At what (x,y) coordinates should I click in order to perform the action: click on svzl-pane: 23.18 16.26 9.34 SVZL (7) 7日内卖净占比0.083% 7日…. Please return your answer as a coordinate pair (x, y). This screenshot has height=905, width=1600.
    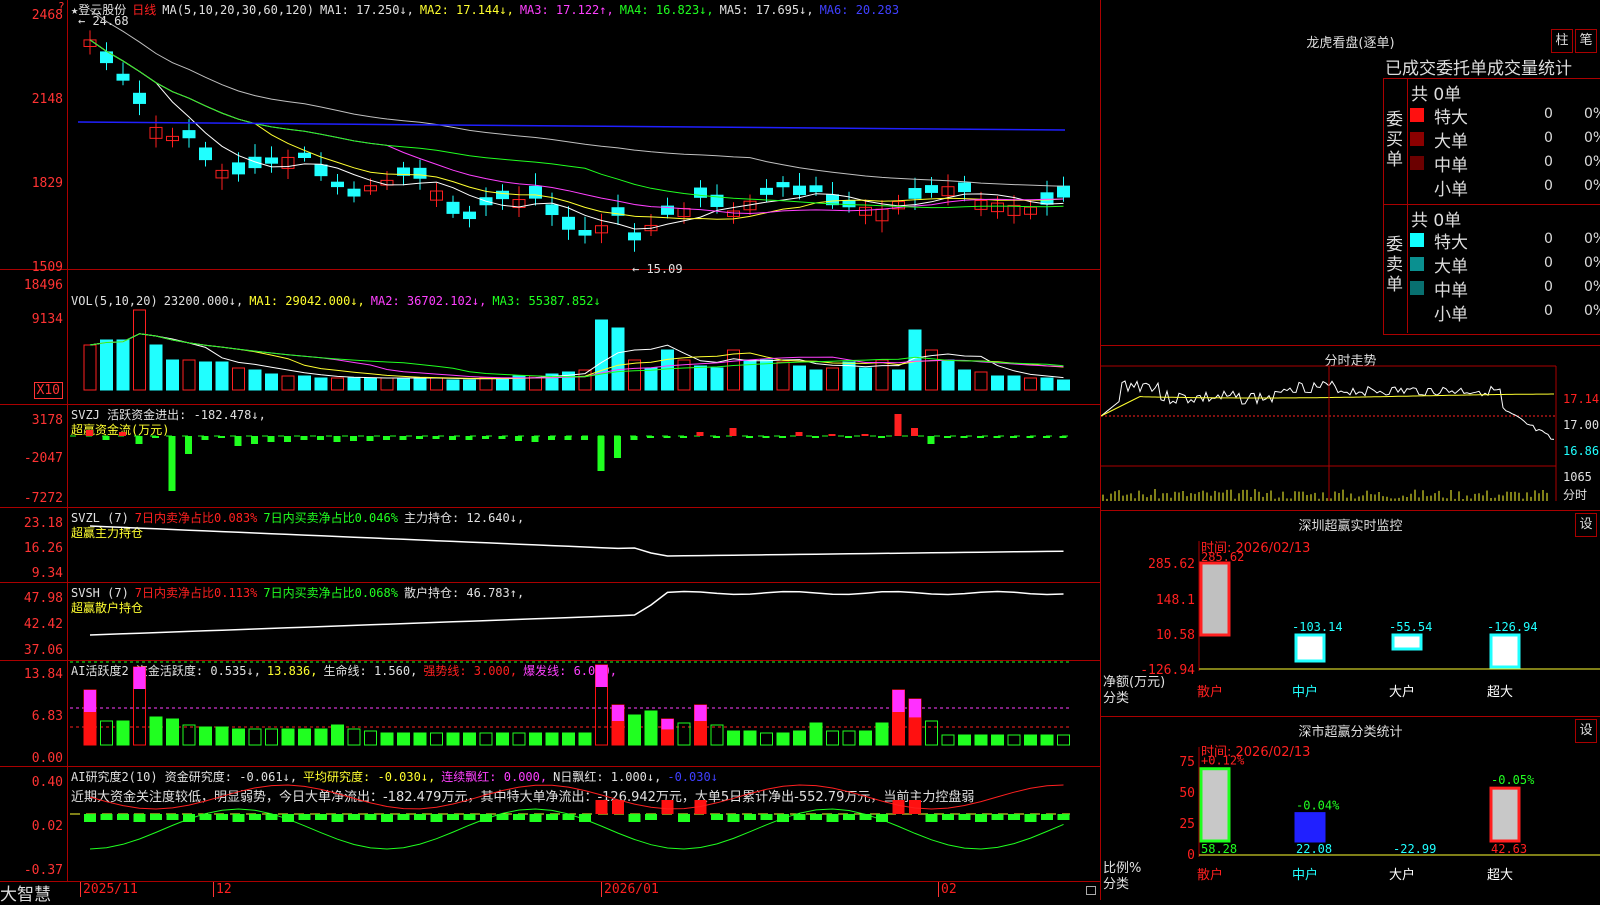
    Looking at the image, I should click on (550, 545).